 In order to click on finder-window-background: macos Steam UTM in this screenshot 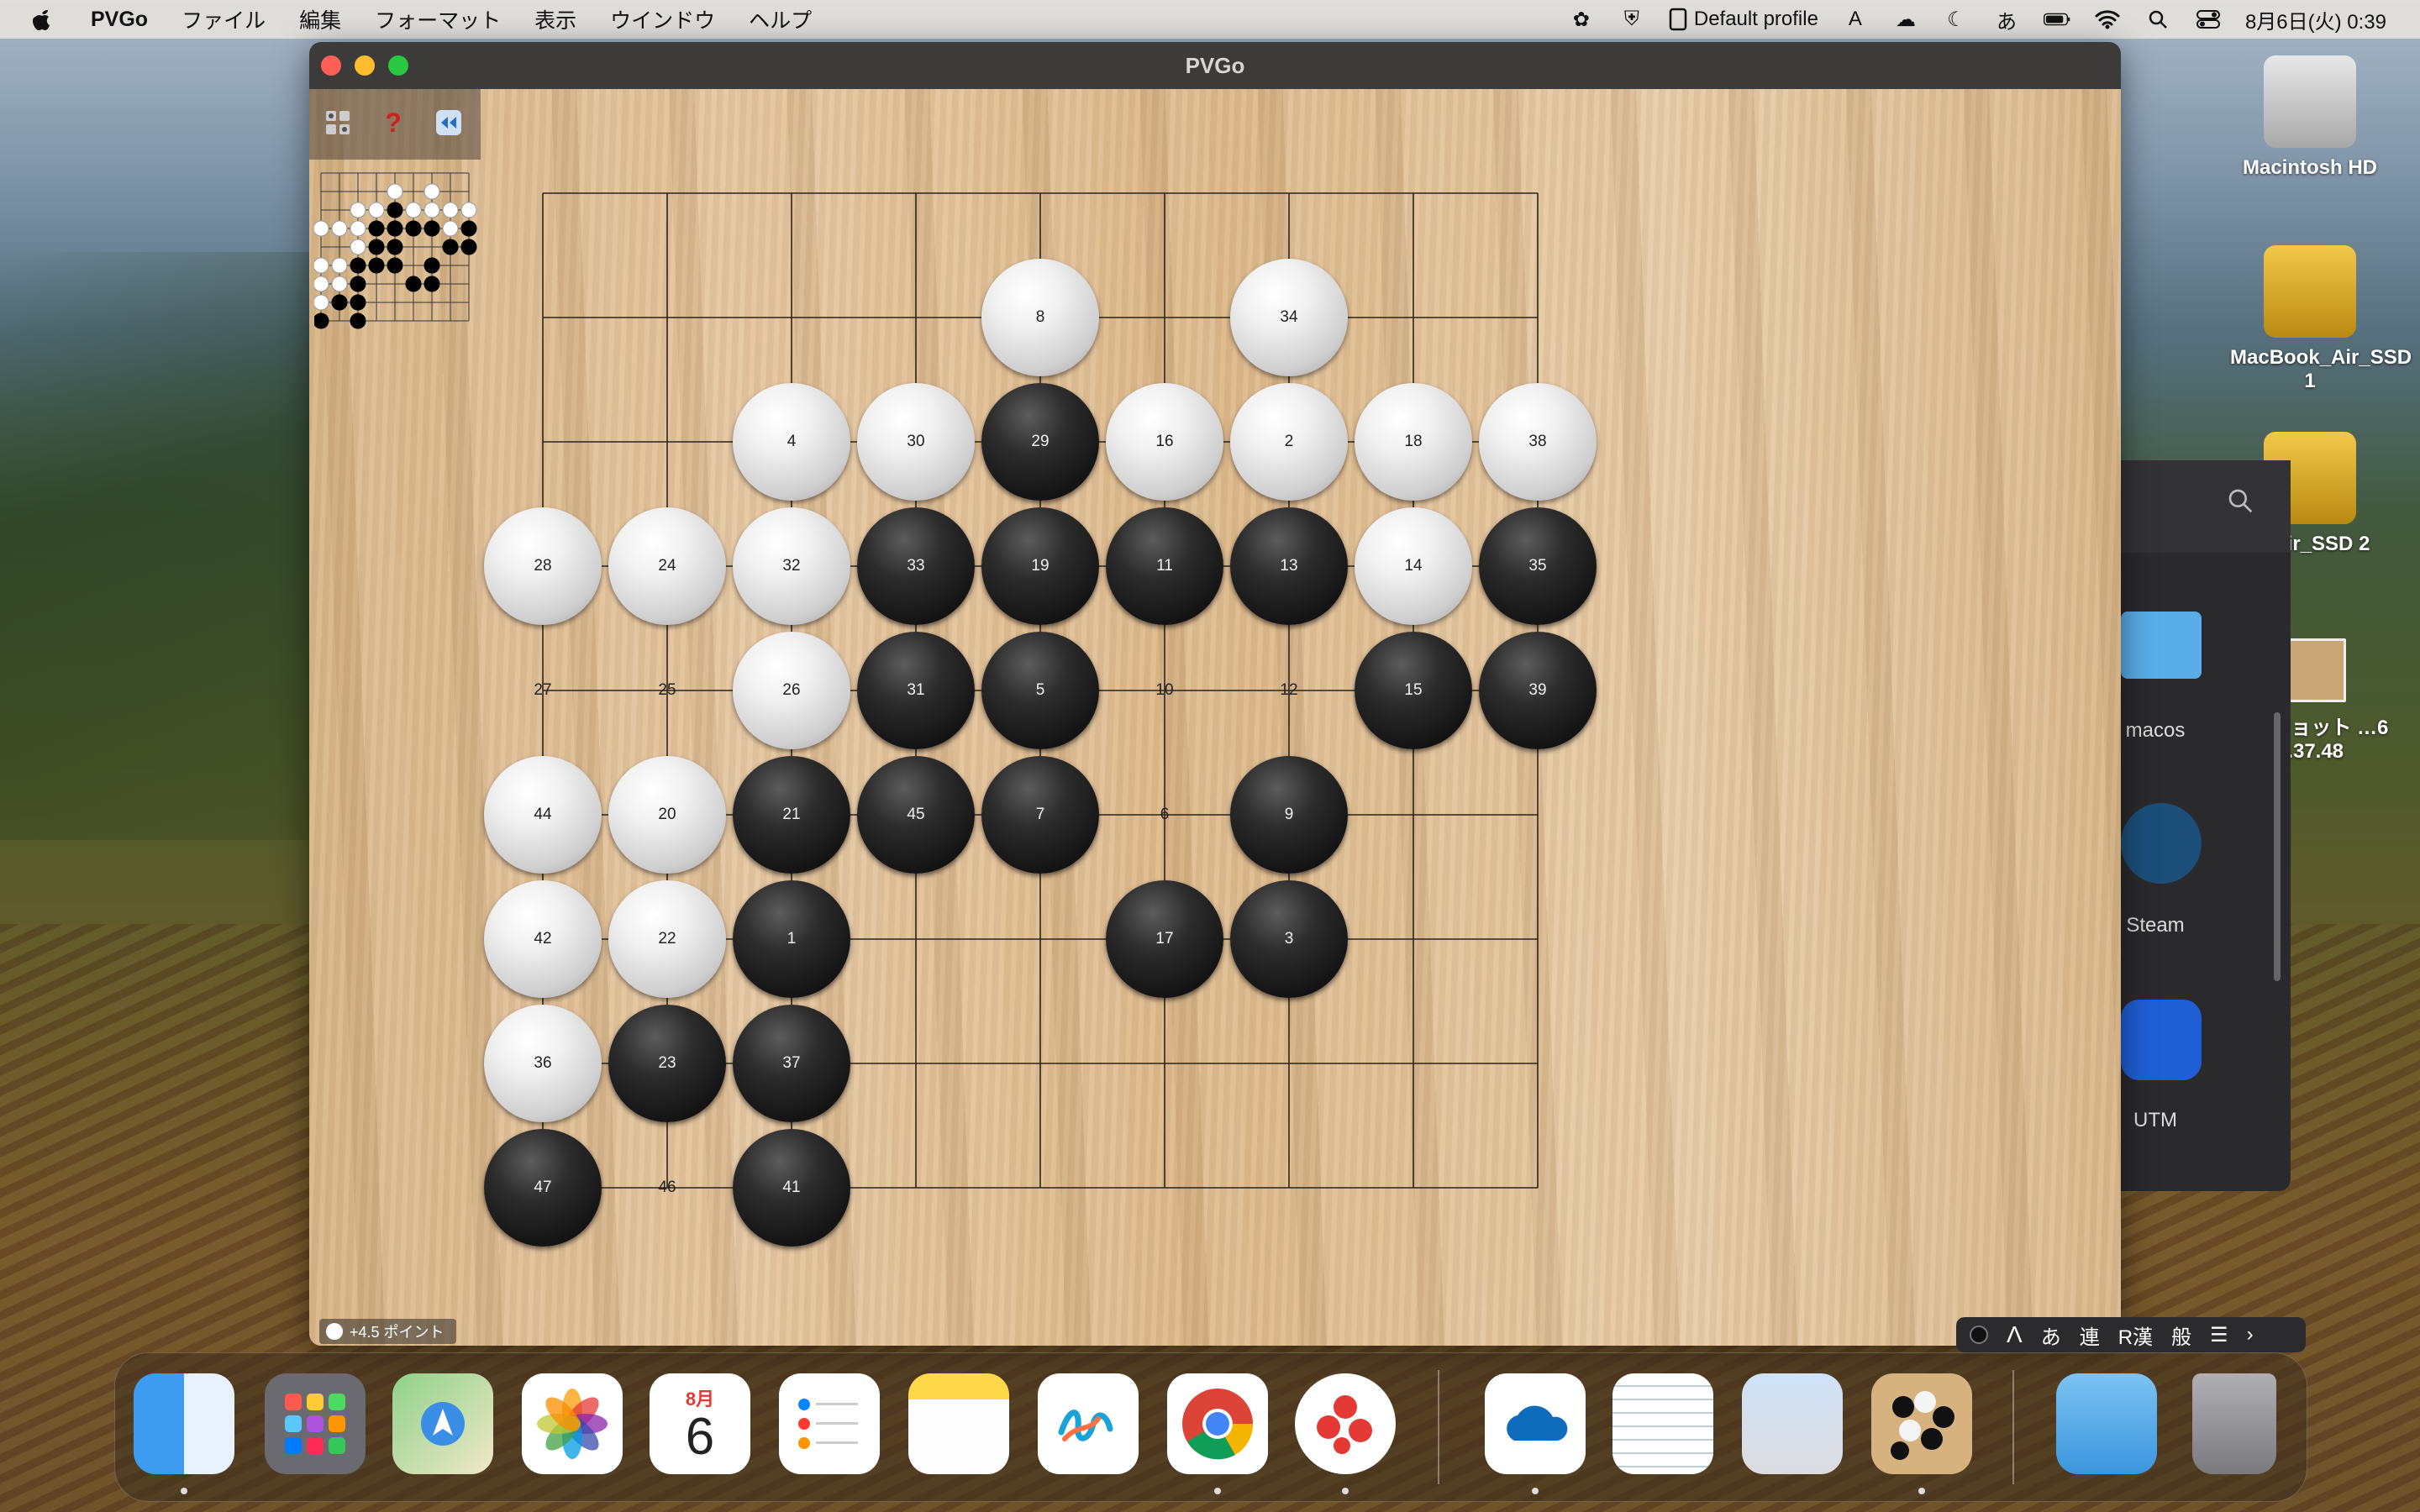, I will do `click(2196, 825)`.